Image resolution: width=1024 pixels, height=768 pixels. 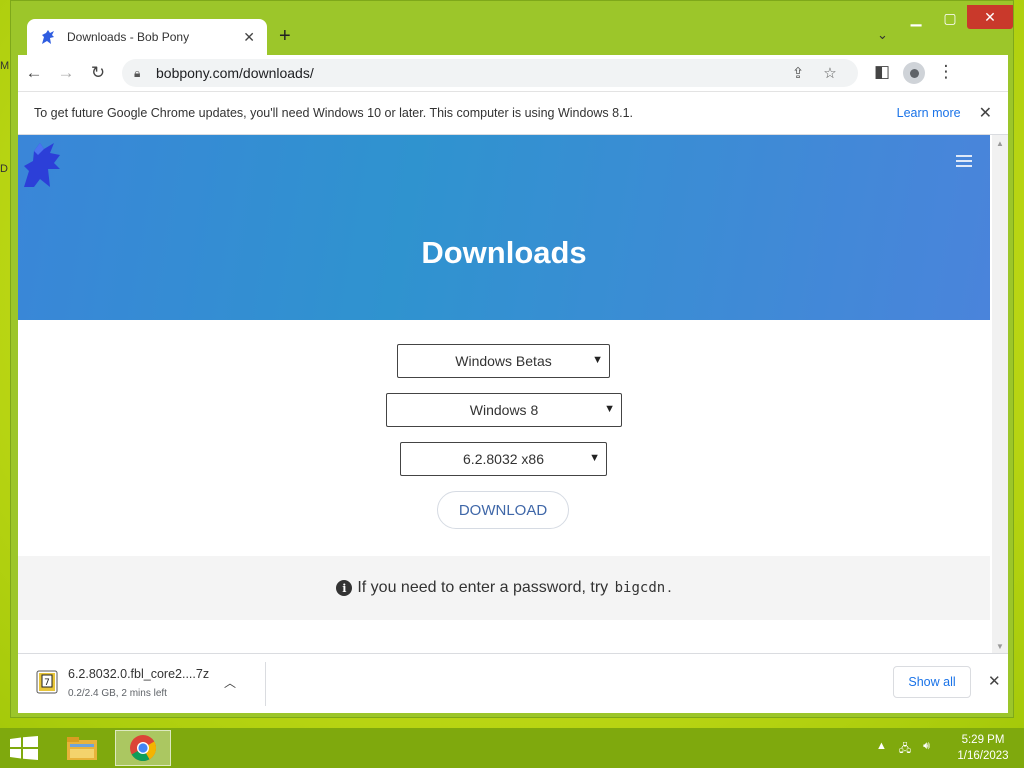 What do you see at coordinates (926, 749) in the screenshot?
I see `volume-icon: 🔊︎` at bounding box center [926, 749].